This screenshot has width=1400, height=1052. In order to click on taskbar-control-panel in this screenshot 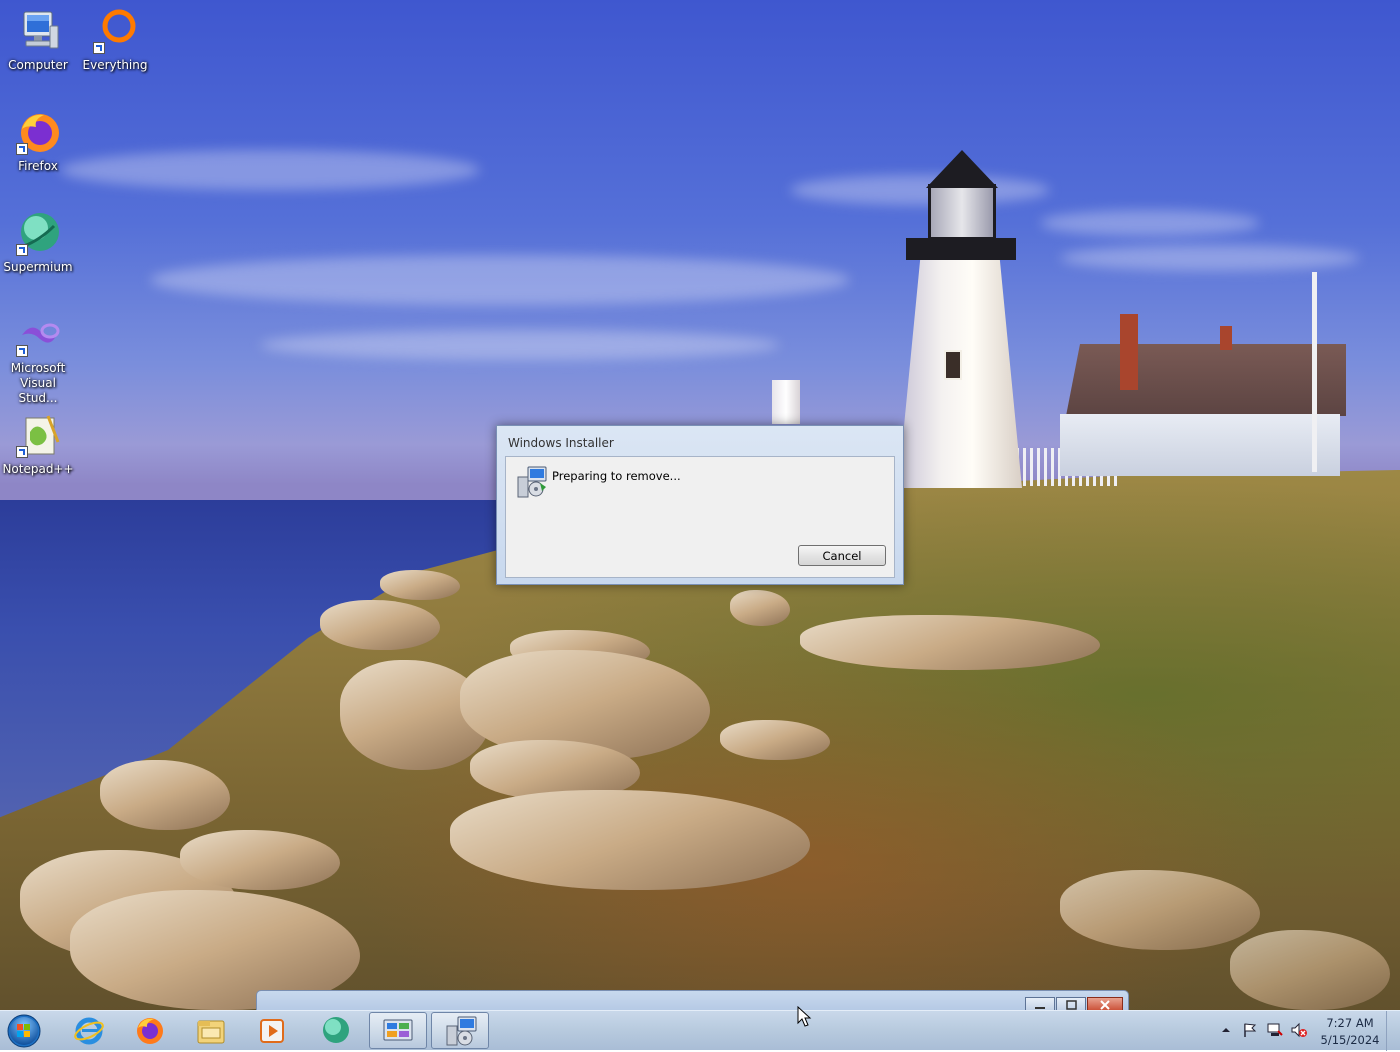, I will do `click(398, 1030)`.